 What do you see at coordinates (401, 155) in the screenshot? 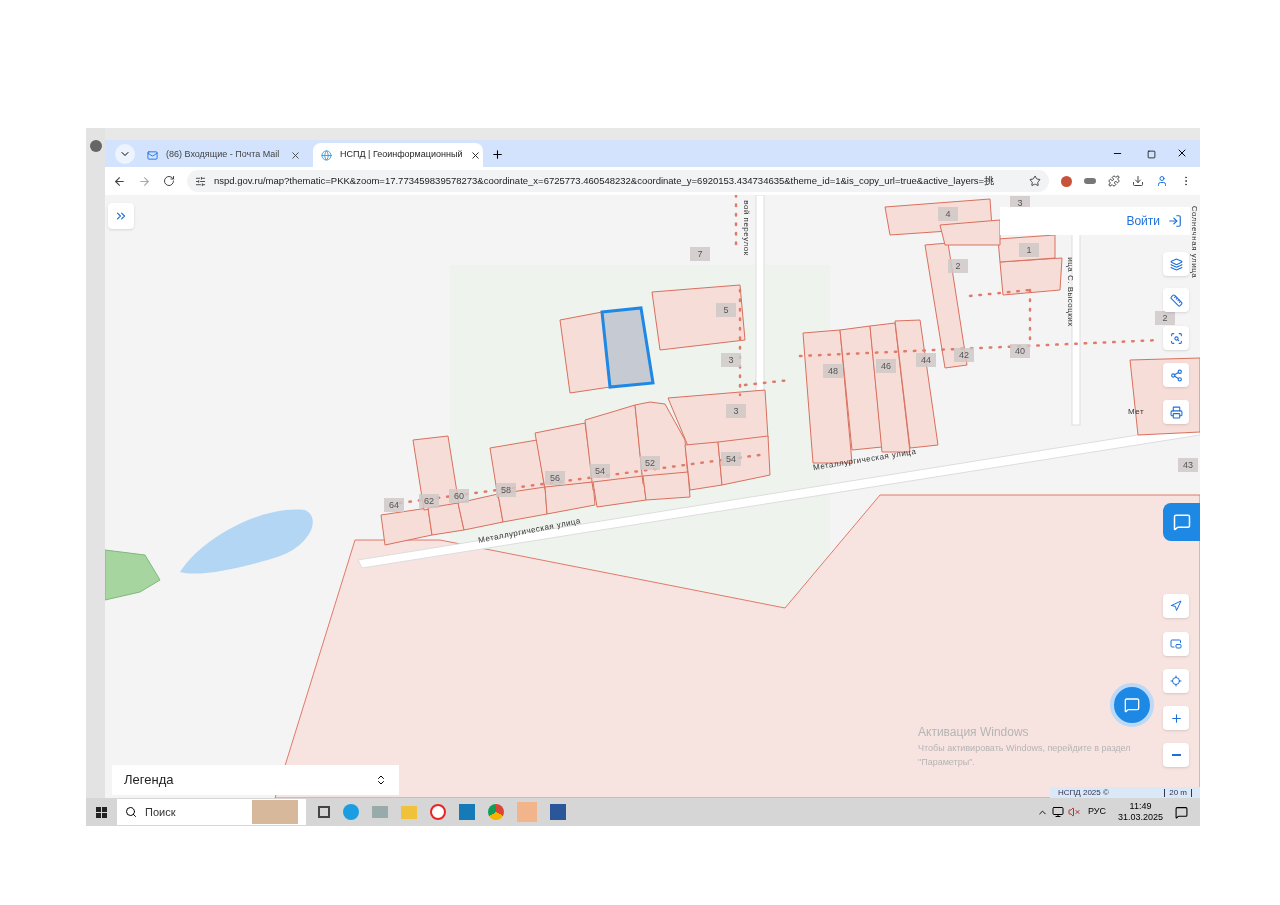
I see `tab-title: НСПД | Геоинформационный` at bounding box center [401, 155].